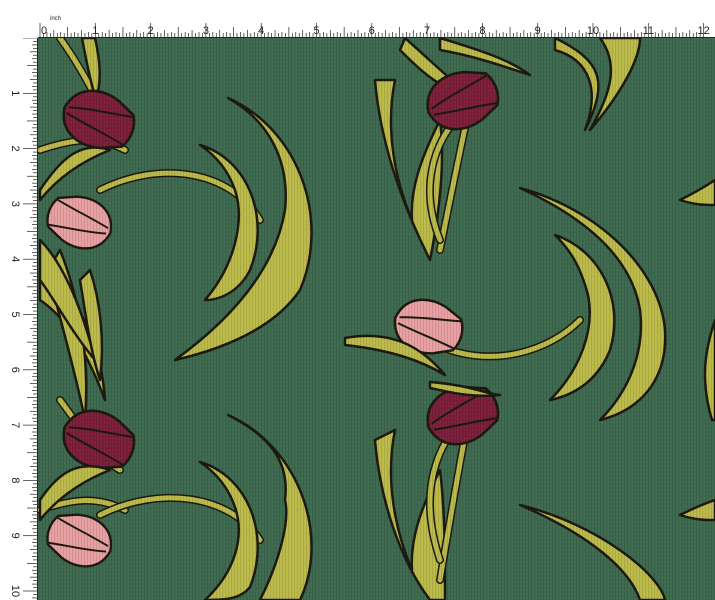 This screenshot has width=715, height=600. Describe the element at coordinates (55, 19) in the screenshot. I see `ruler-unit-label: inch` at that location.